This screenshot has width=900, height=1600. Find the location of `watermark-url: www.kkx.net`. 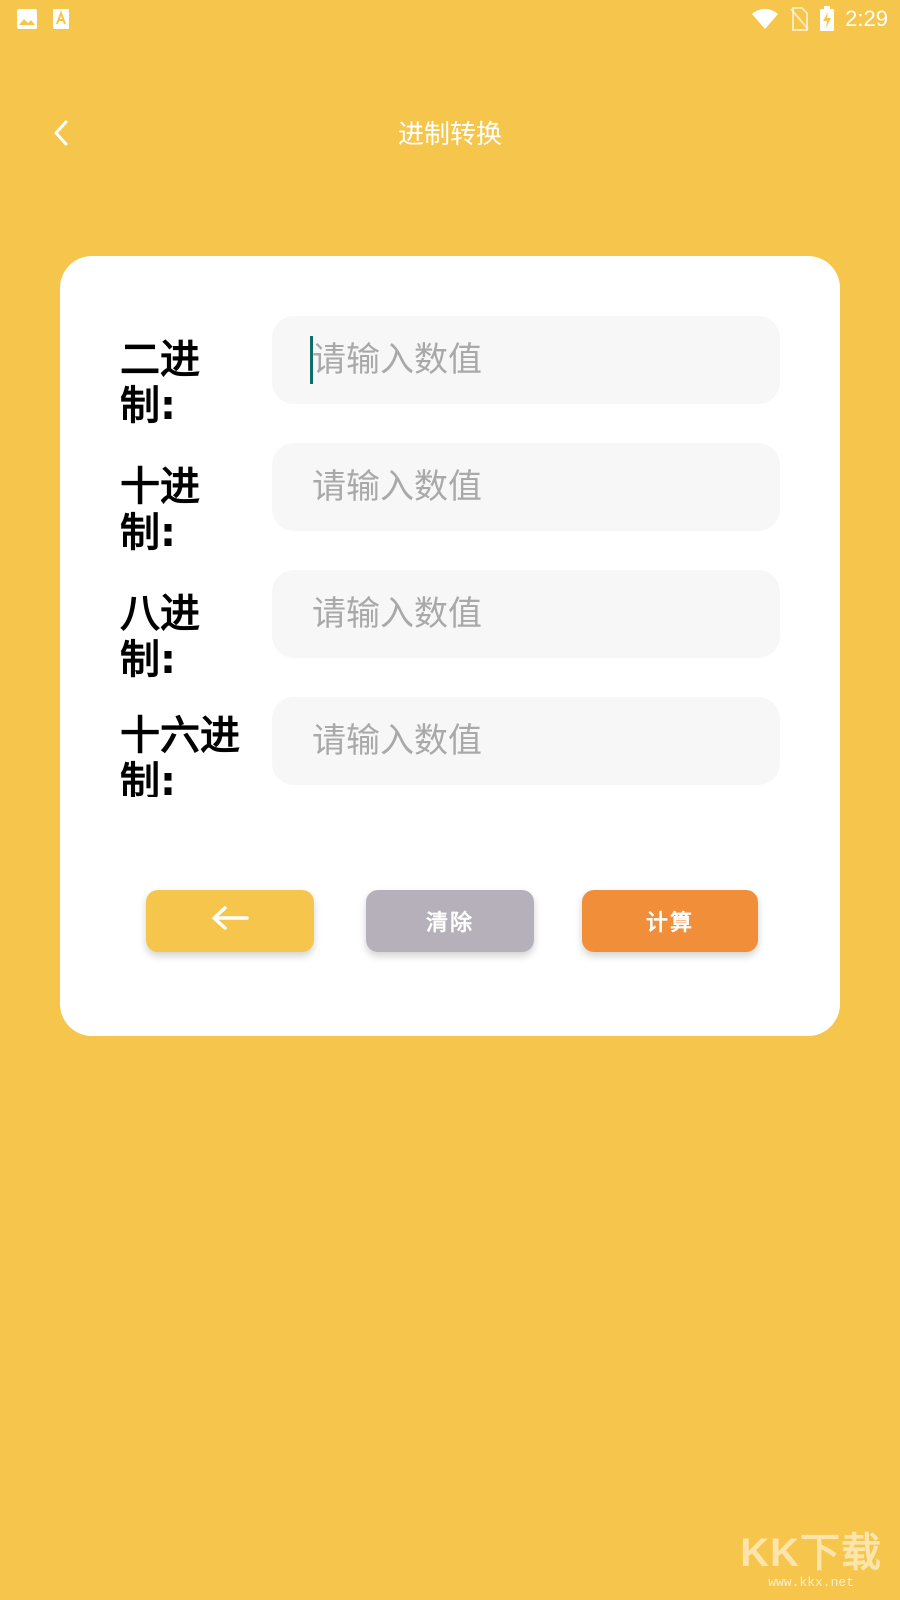

watermark-url: www.kkx.net is located at coordinates (811, 1582).